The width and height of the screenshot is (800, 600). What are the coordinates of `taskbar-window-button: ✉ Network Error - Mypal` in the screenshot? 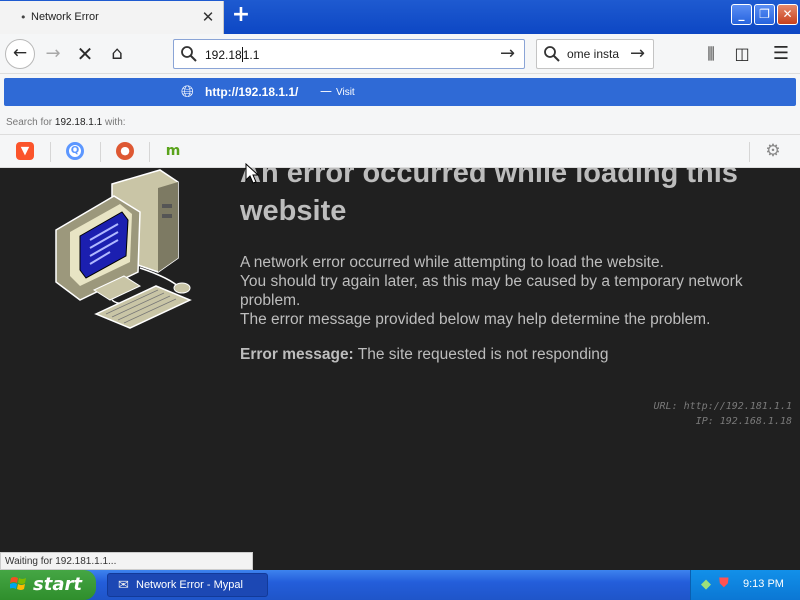 It's located at (187, 585).